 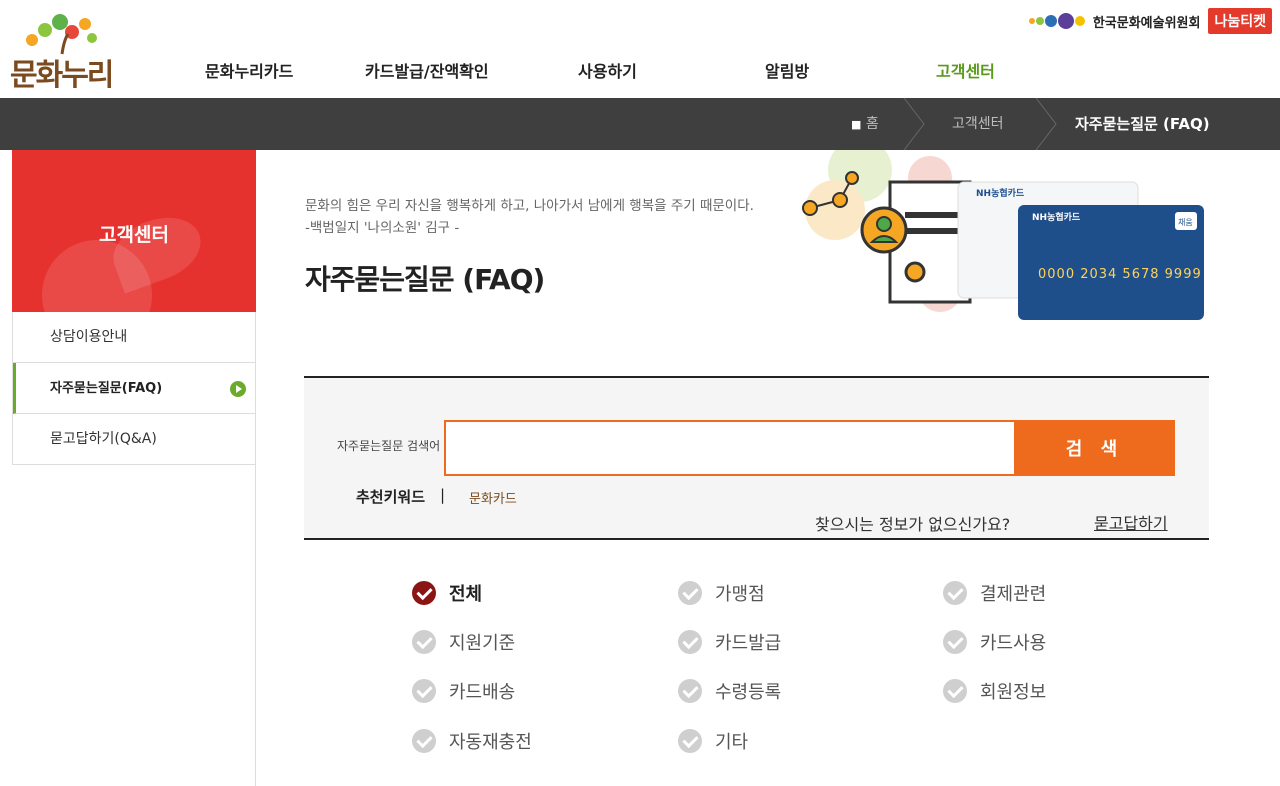 What do you see at coordinates (466, 594) in the screenshot?
I see `category-label: 전체` at bounding box center [466, 594].